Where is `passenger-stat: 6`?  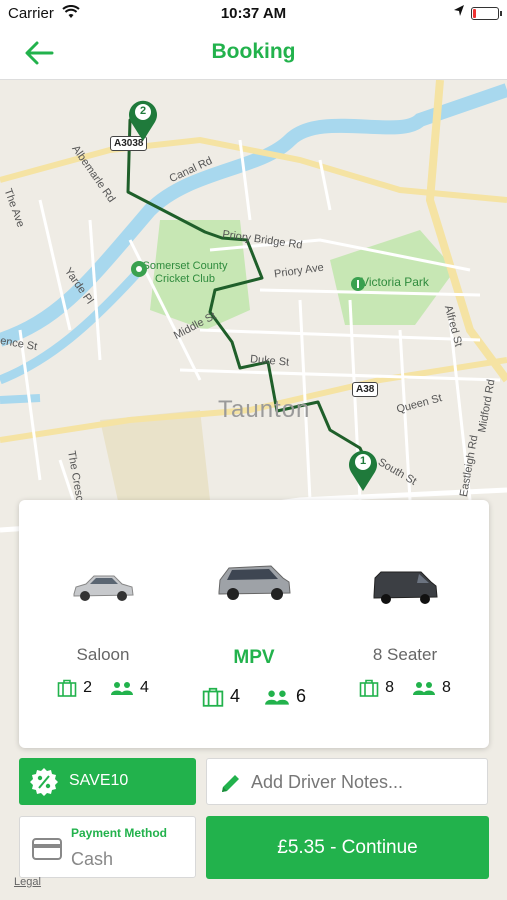 passenger-stat: 6 is located at coordinates (285, 696).